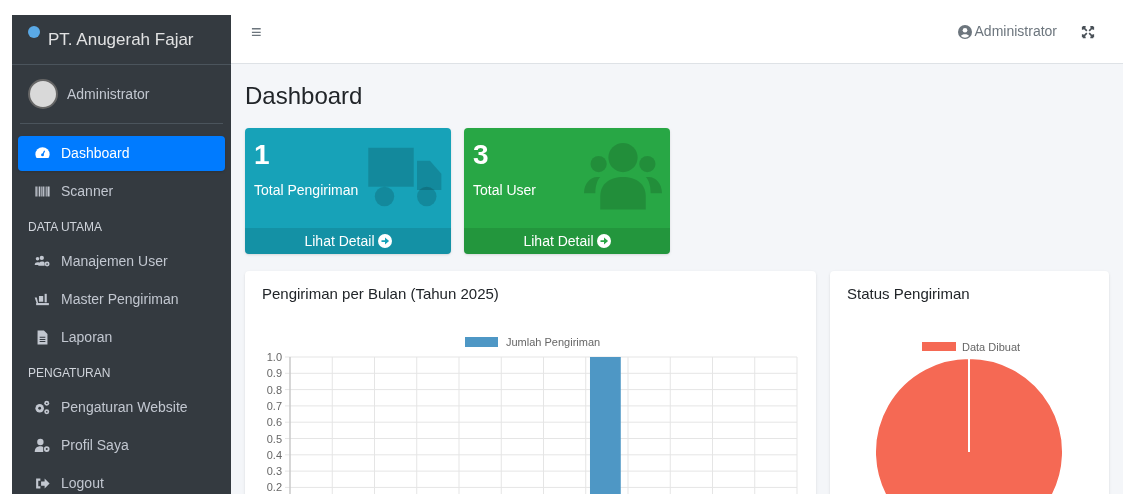 The width and height of the screenshot is (1123, 494). Describe the element at coordinates (274, 454) in the screenshot. I see `axis-tick-label: 0.4` at that location.